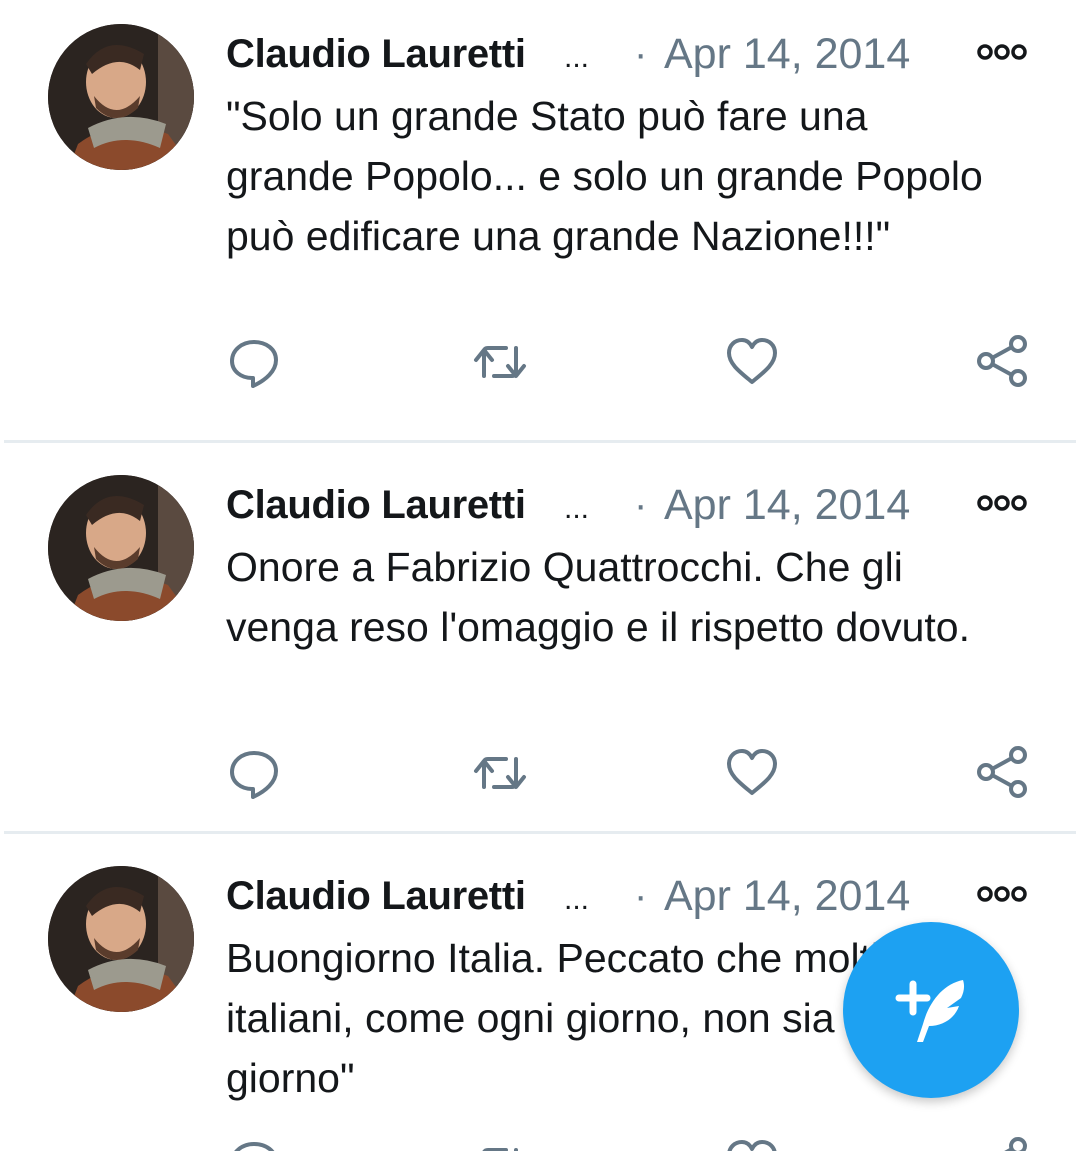 The height and width of the screenshot is (1151, 1080). I want to click on compose-tweet-icon, so click(930, 1011).